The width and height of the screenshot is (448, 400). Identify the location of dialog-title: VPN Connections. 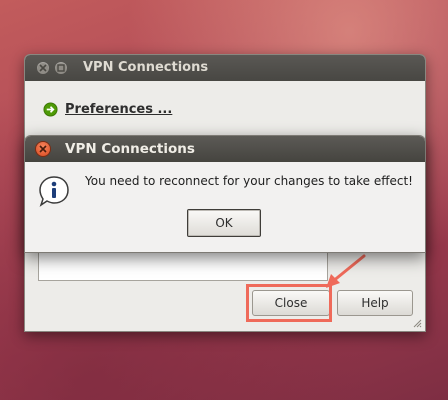
(130, 149).